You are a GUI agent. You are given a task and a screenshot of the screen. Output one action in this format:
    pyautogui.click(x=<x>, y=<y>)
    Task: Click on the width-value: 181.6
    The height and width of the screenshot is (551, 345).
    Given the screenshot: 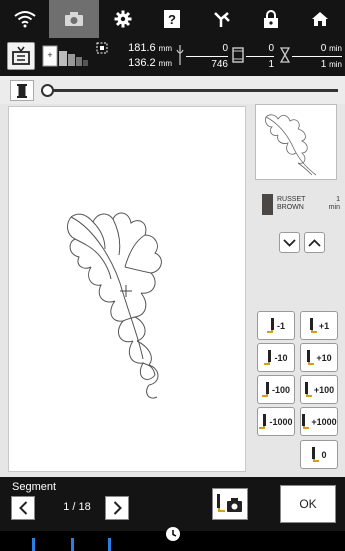 What is the action you would take?
    pyautogui.click(x=142, y=48)
    